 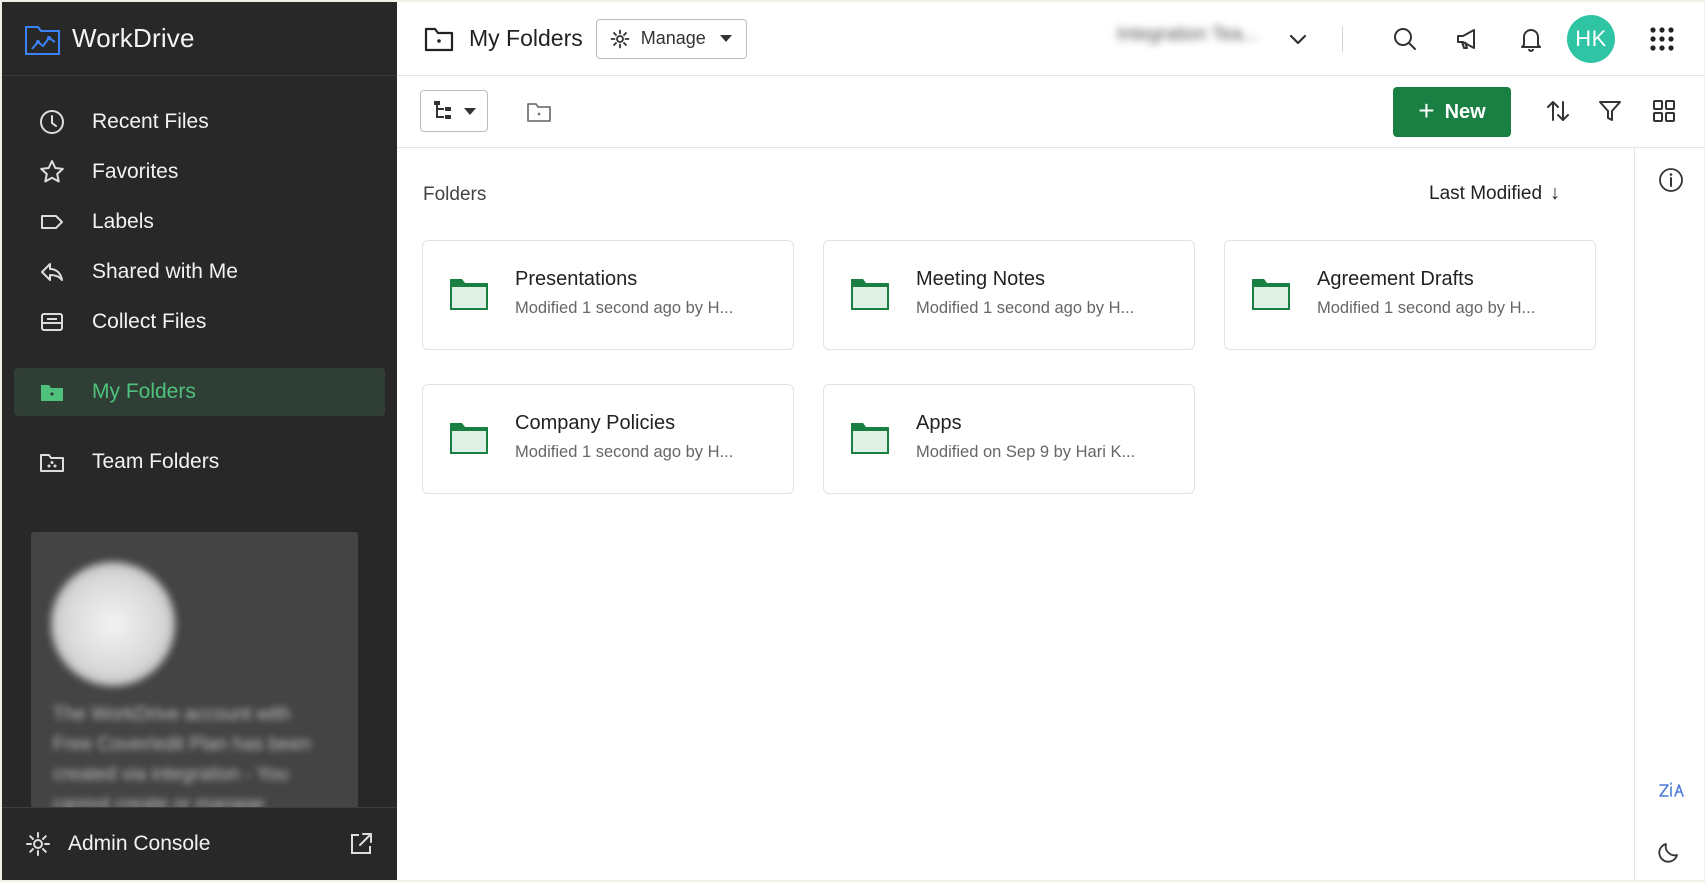 What do you see at coordinates (980, 279) in the screenshot?
I see `folder-name: Meeting Notes` at bounding box center [980, 279].